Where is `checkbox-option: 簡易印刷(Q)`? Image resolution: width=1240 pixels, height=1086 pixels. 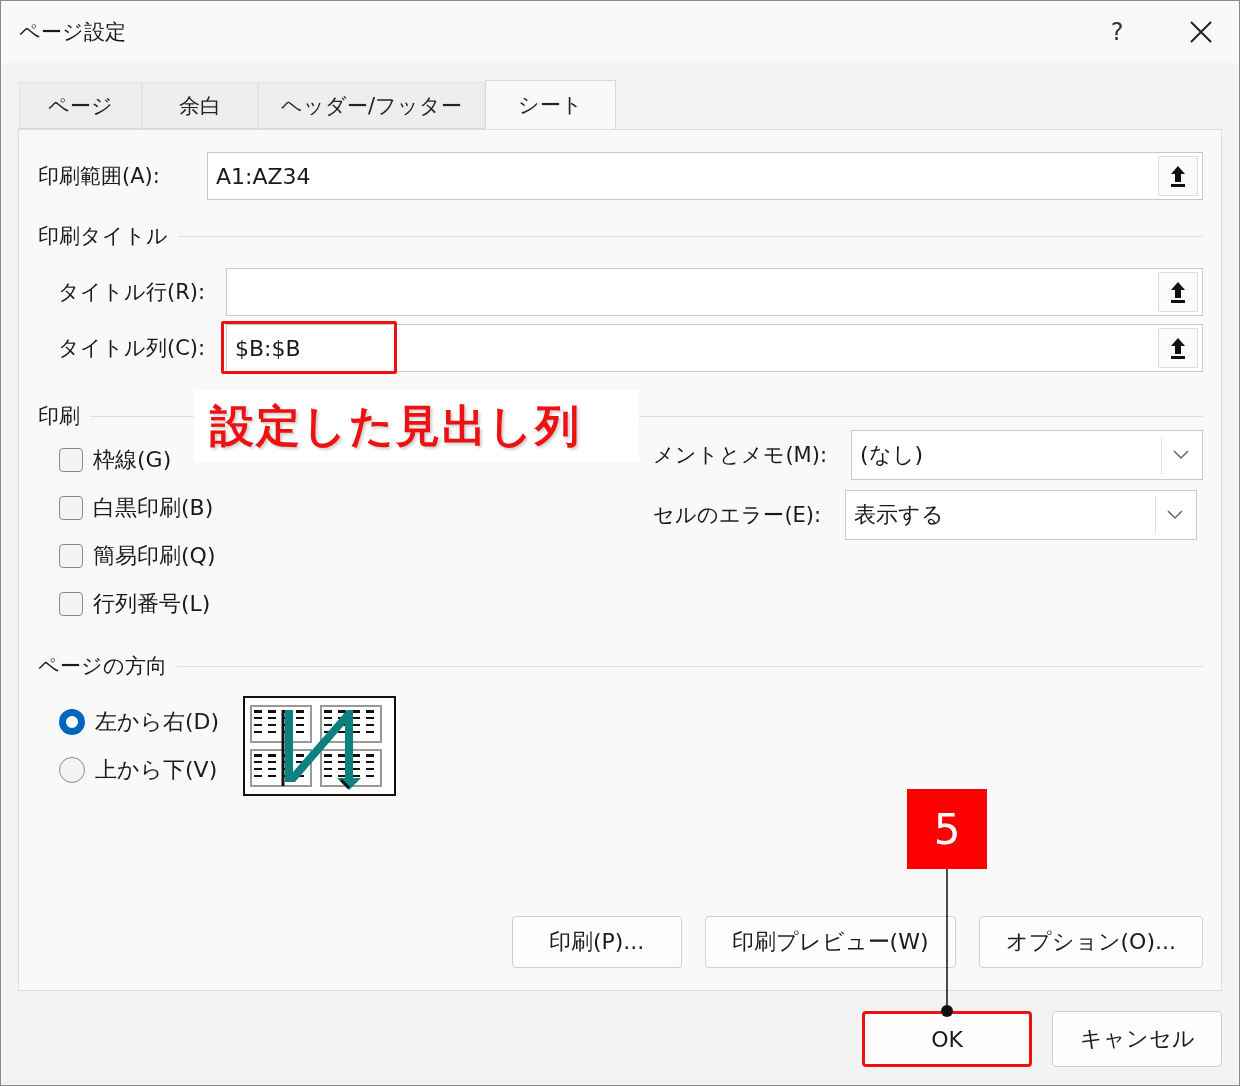 checkbox-option: 簡易印刷(Q) is located at coordinates (137, 556).